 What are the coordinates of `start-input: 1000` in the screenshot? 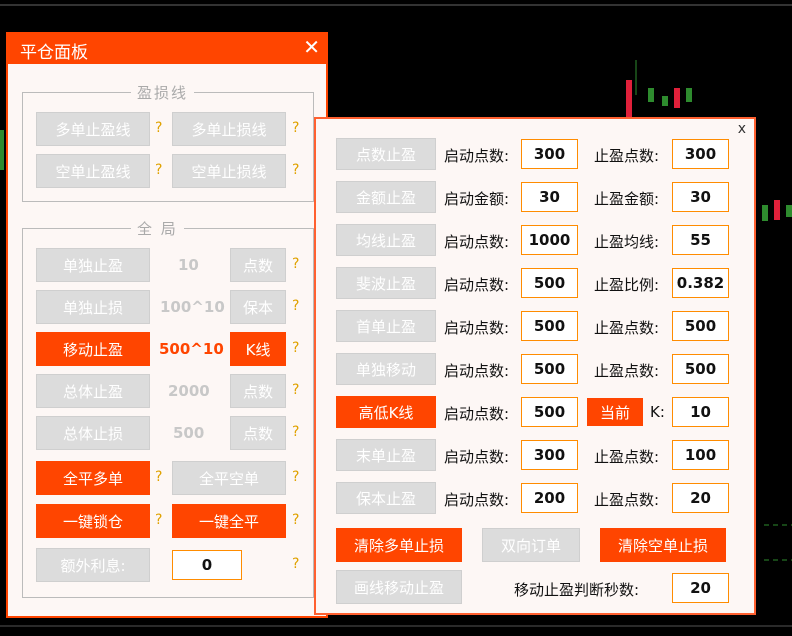 It's located at (549, 240).